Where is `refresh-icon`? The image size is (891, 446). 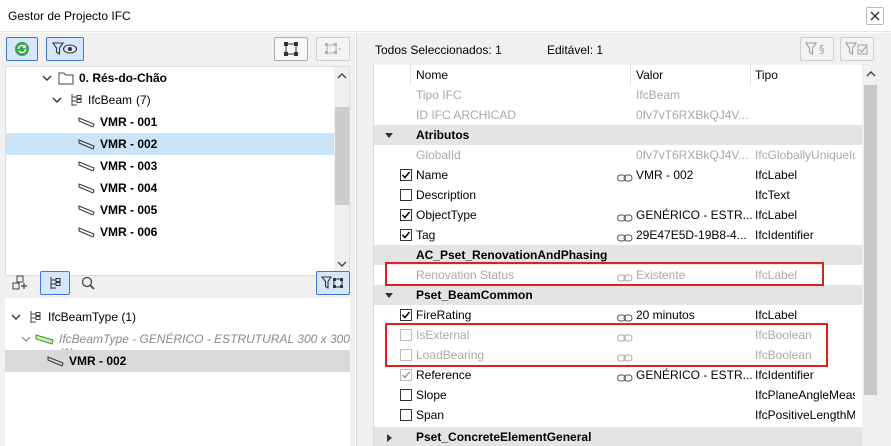
refresh-icon is located at coordinates (22, 49).